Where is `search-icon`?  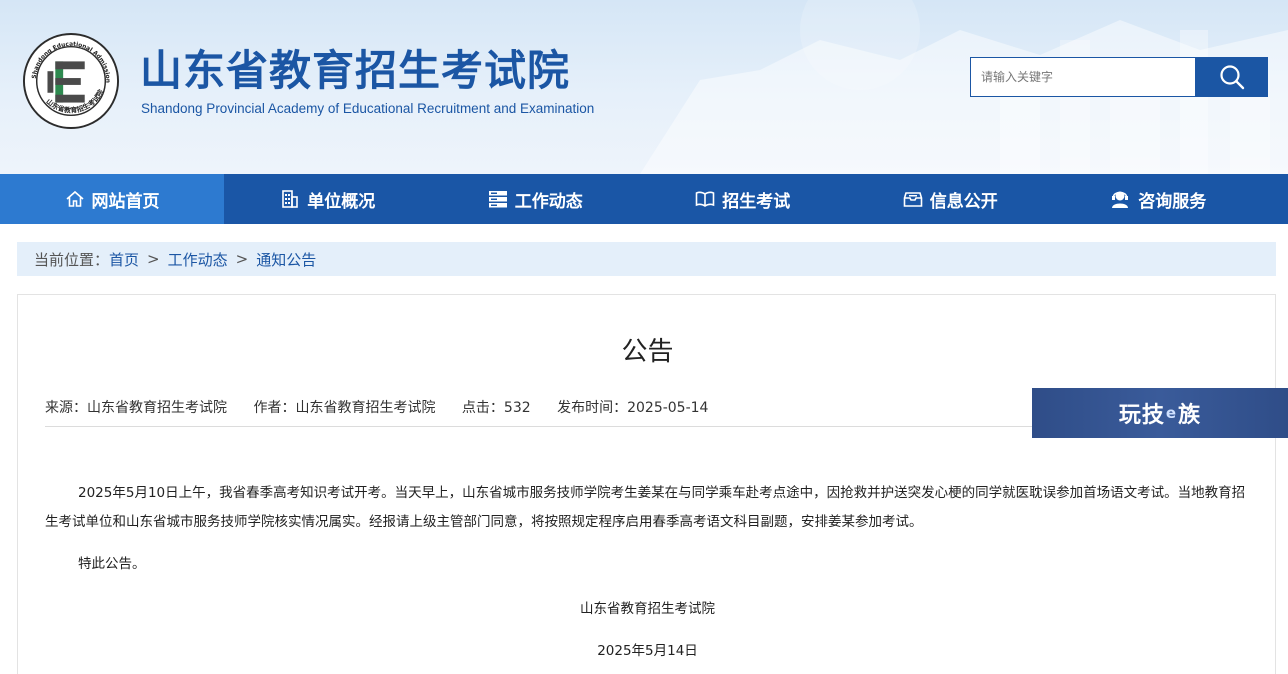
search-icon is located at coordinates (1232, 77).